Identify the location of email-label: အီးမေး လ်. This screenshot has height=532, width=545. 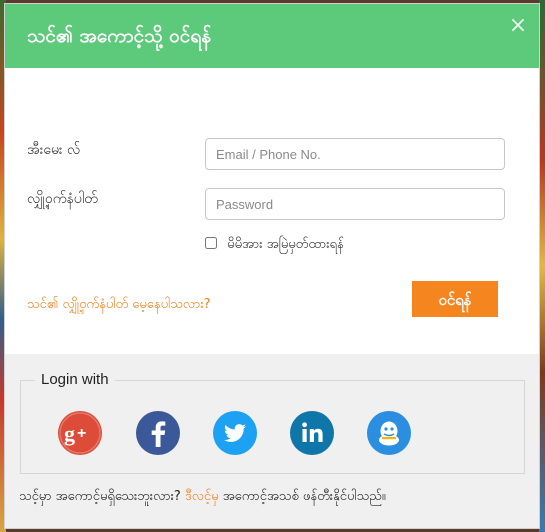
(54, 150).